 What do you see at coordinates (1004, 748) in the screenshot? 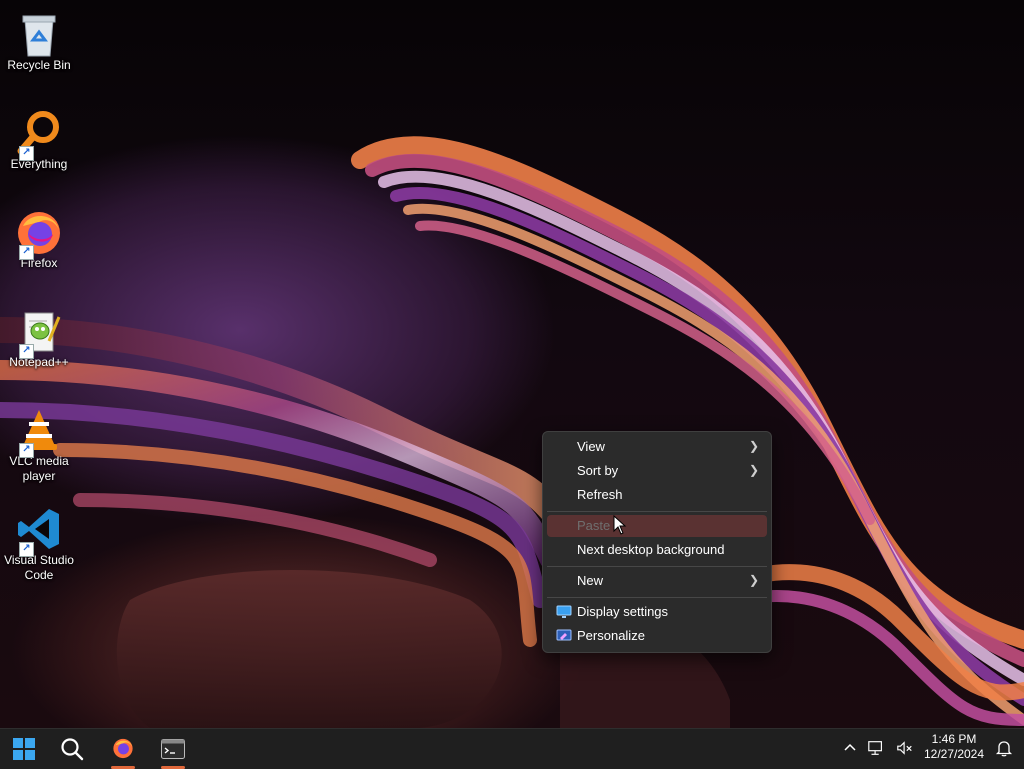
I see `notification-bell-icon` at bounding box center [1004, 748].